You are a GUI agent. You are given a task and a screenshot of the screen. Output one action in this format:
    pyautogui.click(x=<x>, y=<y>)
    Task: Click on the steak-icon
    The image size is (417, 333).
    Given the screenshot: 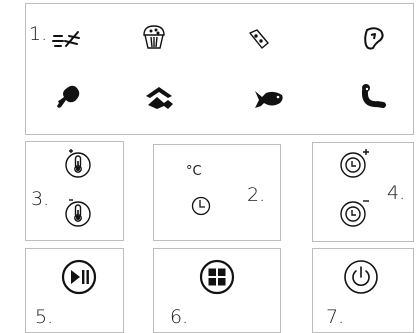 What is the action you would take?
    pyautogui.click(x=374, y=39)
    